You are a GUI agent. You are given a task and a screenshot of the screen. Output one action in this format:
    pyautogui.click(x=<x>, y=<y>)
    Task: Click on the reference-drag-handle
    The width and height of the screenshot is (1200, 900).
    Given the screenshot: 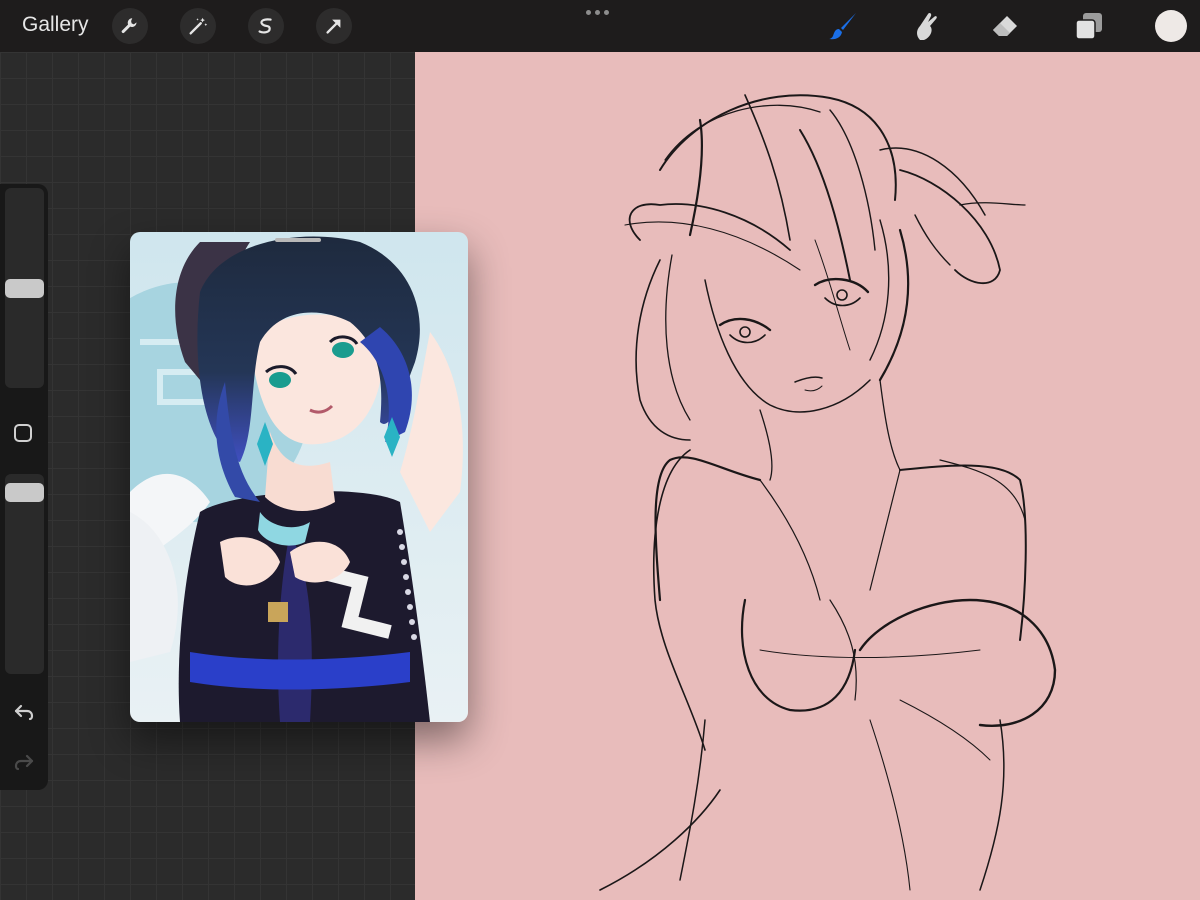 What is the action you would take?
    pyautogui.click(x=298, y=240)
    